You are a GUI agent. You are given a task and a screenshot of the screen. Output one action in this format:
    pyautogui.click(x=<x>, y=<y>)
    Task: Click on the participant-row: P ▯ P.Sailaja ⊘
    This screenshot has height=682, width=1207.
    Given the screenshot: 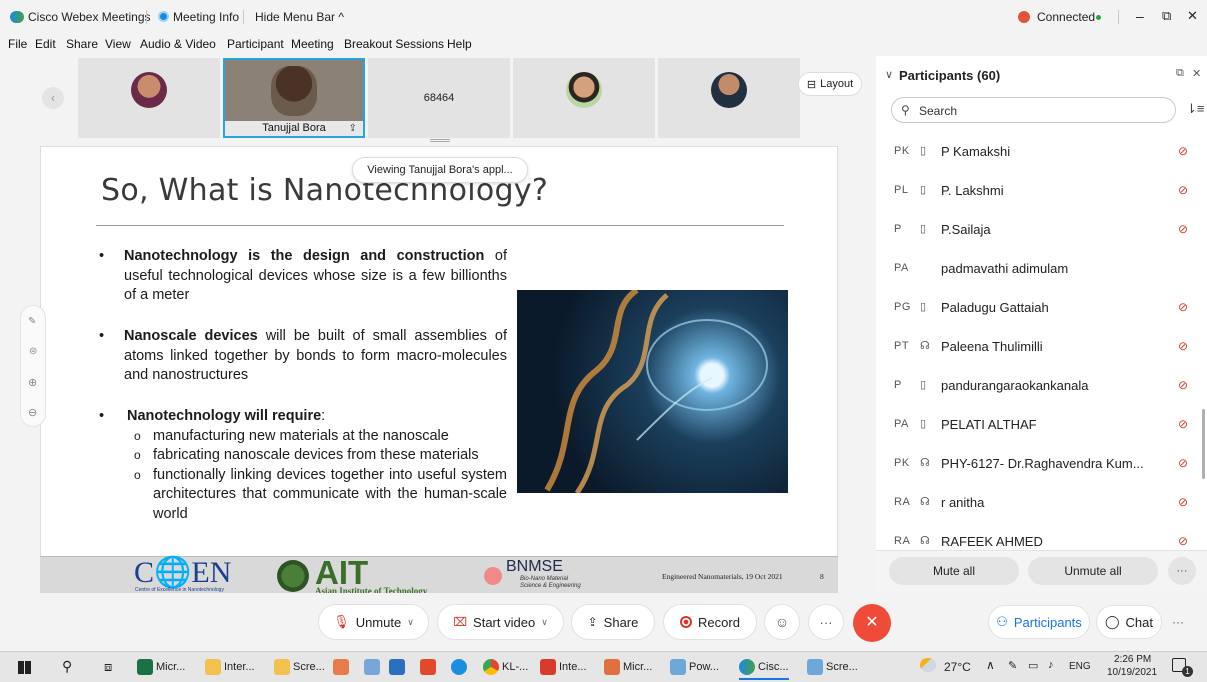 What is the action you would take?
    pyautogui.click(x=1041, y=230)
    